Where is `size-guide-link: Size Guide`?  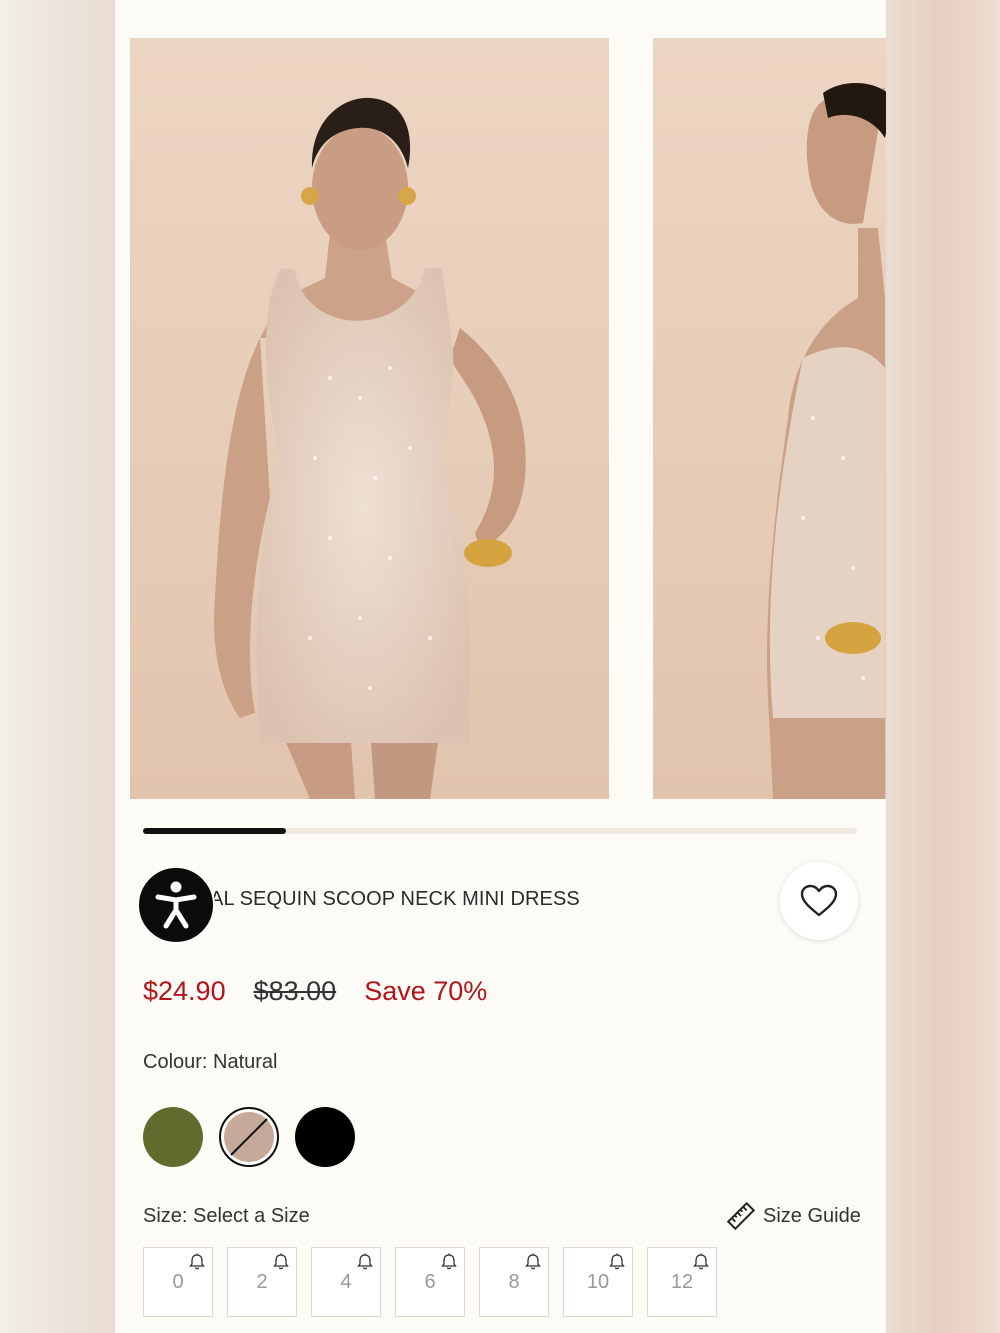 size-guide-link: Size Guide is located at coordinates (794, 1216).